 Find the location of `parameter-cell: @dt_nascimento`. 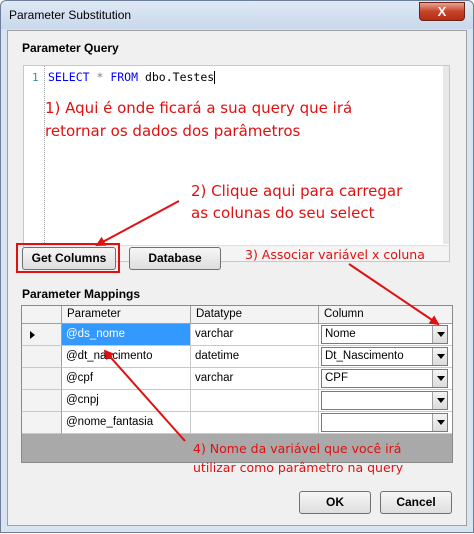

parameter-cell: @dt_nascimento is located at coordinates (126, 357).